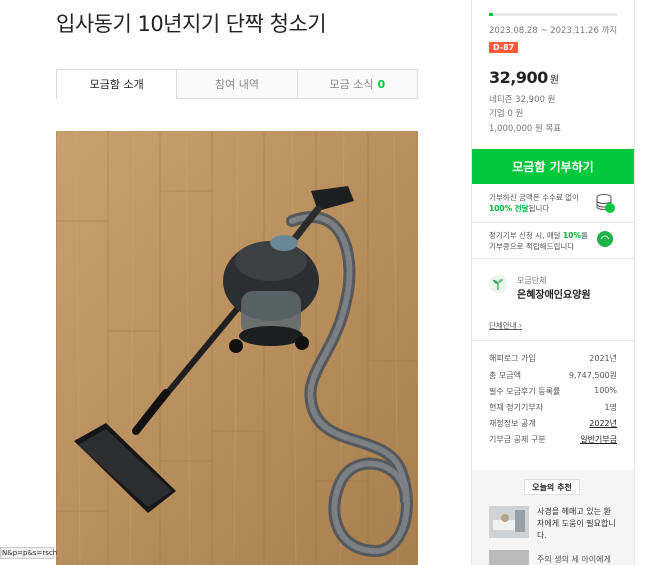 The width and height of the screenshot is (650, 565). Describe the element at coordinates (29, 553) in the screenshot. I see `browser-status-bar: N&p=p&s=rsch` at that location.